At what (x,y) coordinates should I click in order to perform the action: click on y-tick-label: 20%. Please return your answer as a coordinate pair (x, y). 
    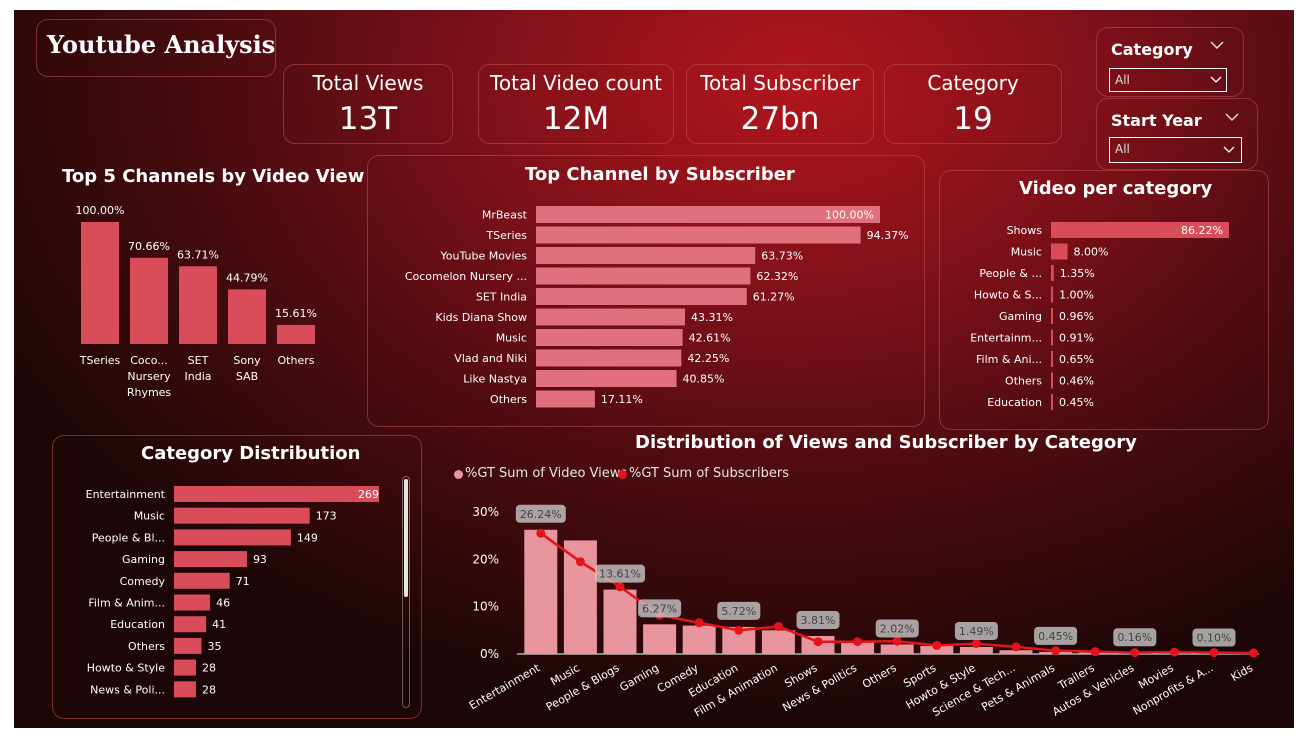
    Looking at the image, I should click on (485, 559).